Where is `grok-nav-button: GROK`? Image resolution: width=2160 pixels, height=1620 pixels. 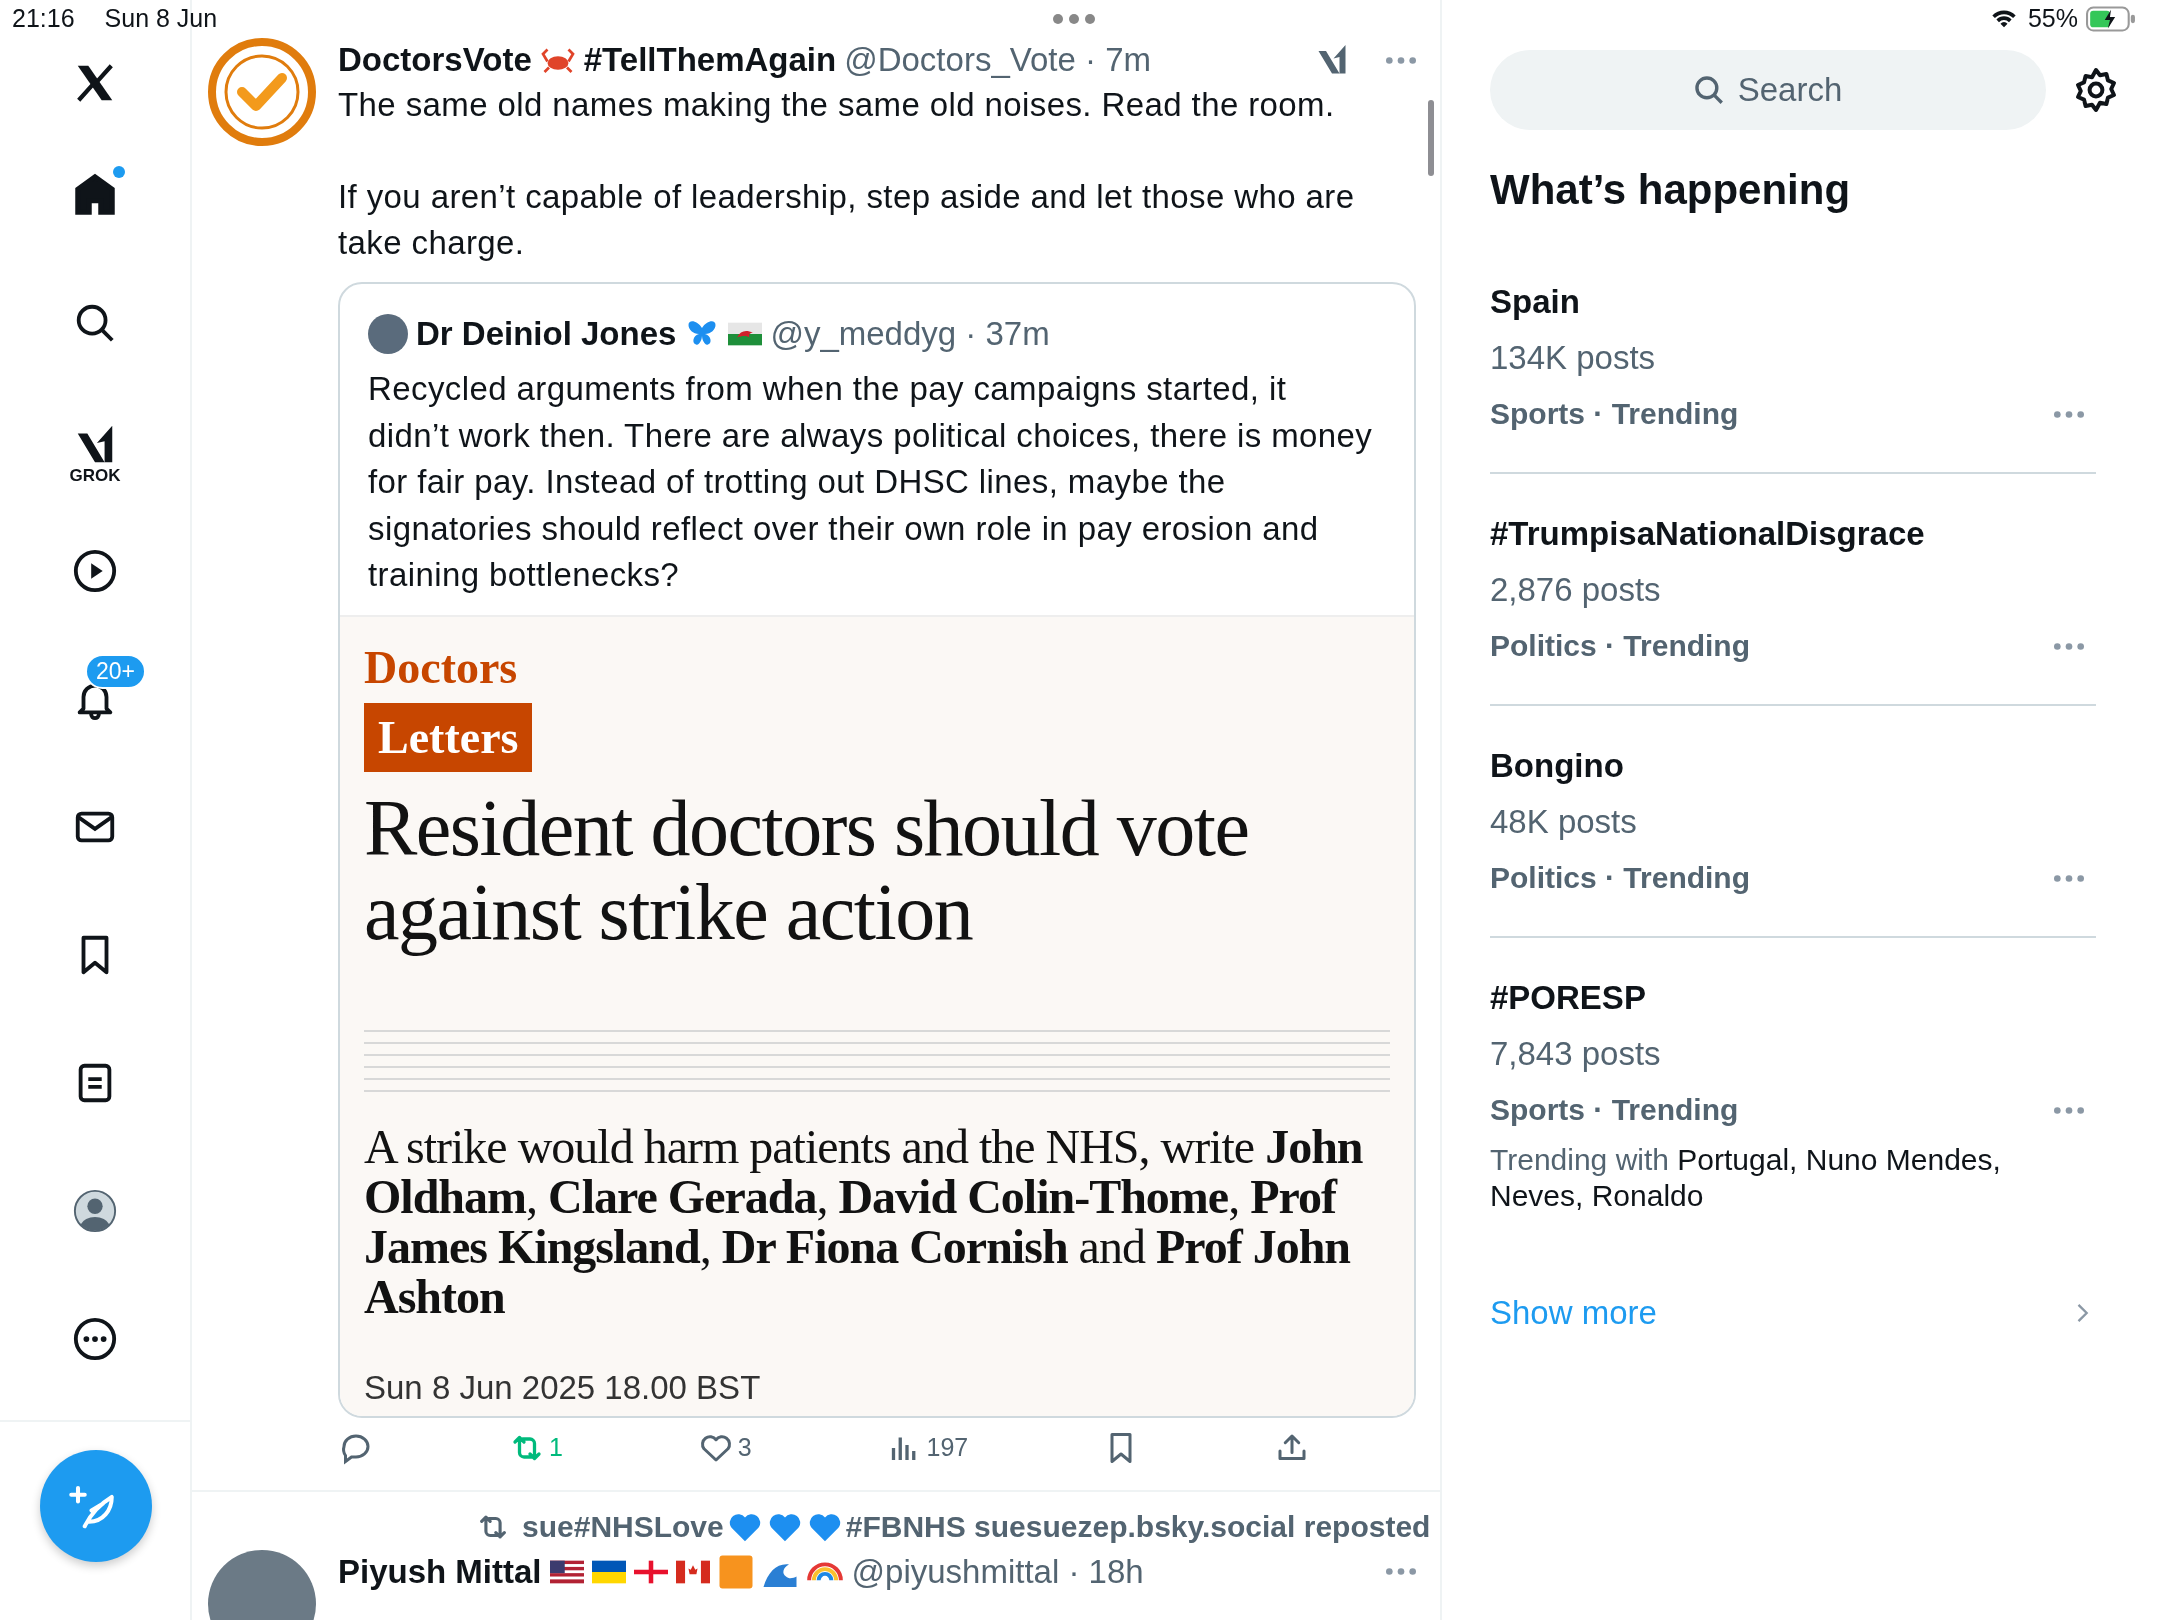 grok-nav-button: GROK is located at coordinates (95, 443).